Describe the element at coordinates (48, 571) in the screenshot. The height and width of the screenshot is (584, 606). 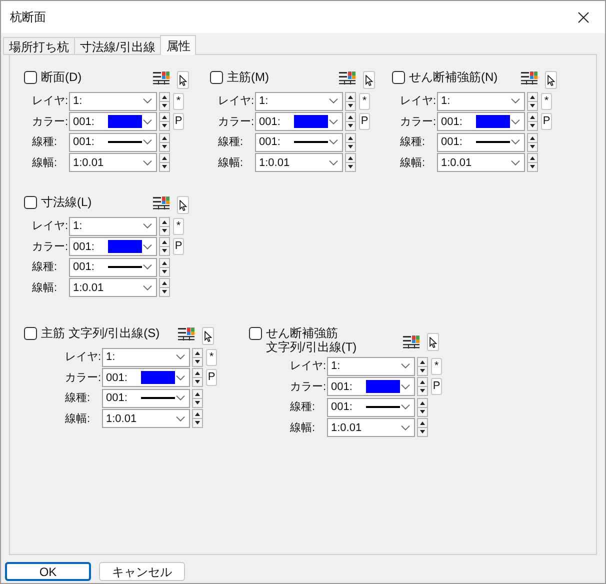
I see `dialog-button: OK` at that location.